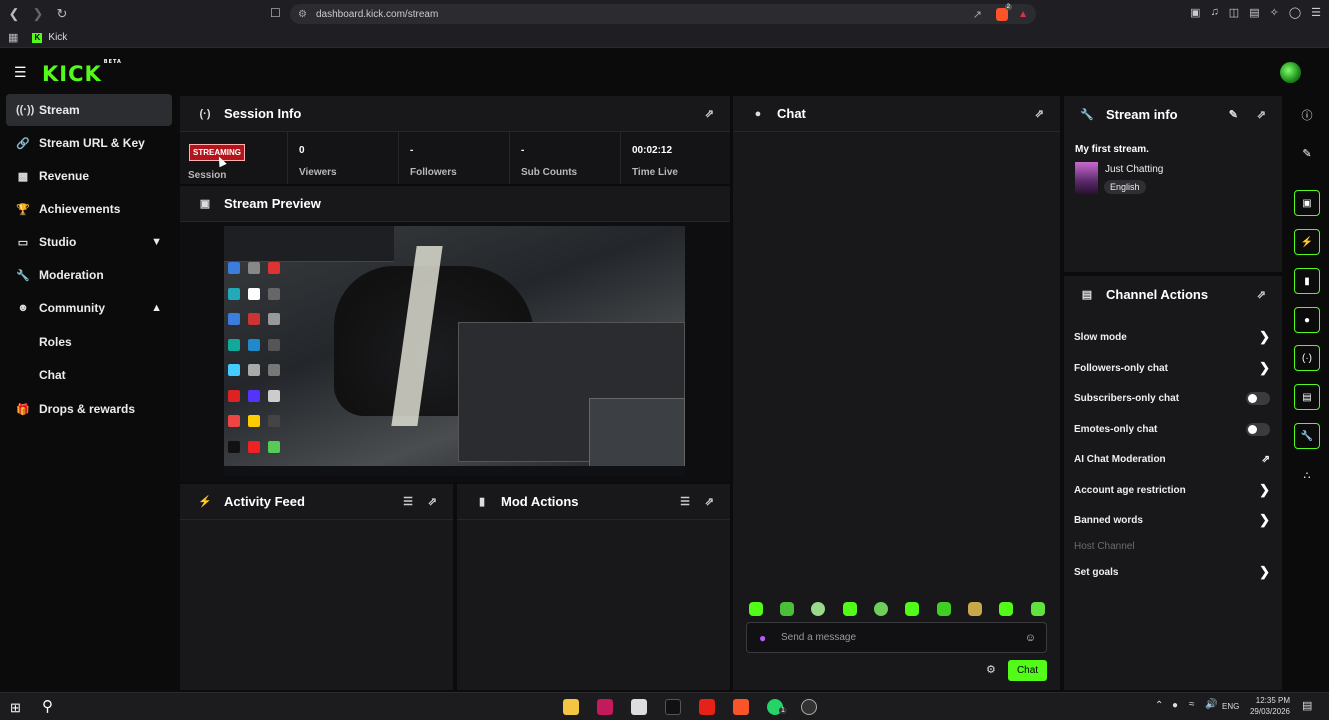 This screenshot has height=720, width=1329. What do you see at coordinates (1192, 704) in the screenshot?
I see `tray-wifi-icon: ≈` at bounding box center [1192, 704].